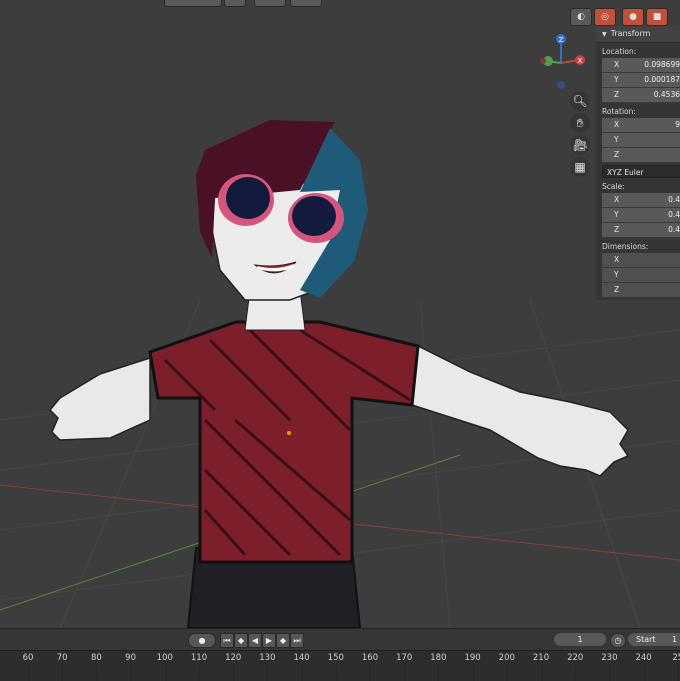 Image resolution: width=680 pixels, height=681 pixels. Describe the element at coordinates (580, 167) in the screenshot. I see `grid-icon: ▦` at that location.